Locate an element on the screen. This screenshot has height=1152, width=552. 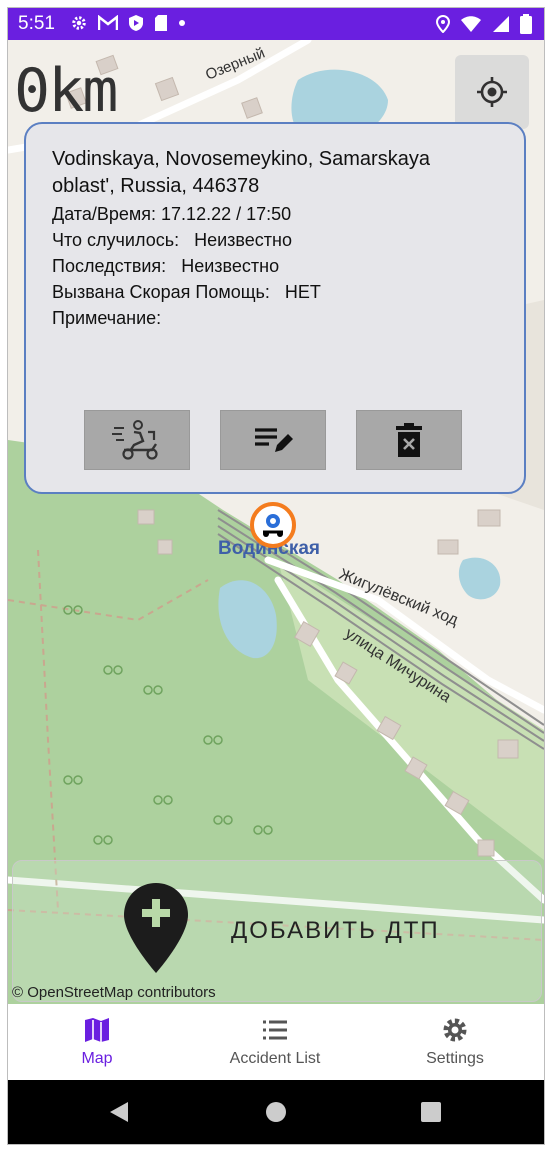
nav-item-map: Map is located at coordinates (97, 1042).